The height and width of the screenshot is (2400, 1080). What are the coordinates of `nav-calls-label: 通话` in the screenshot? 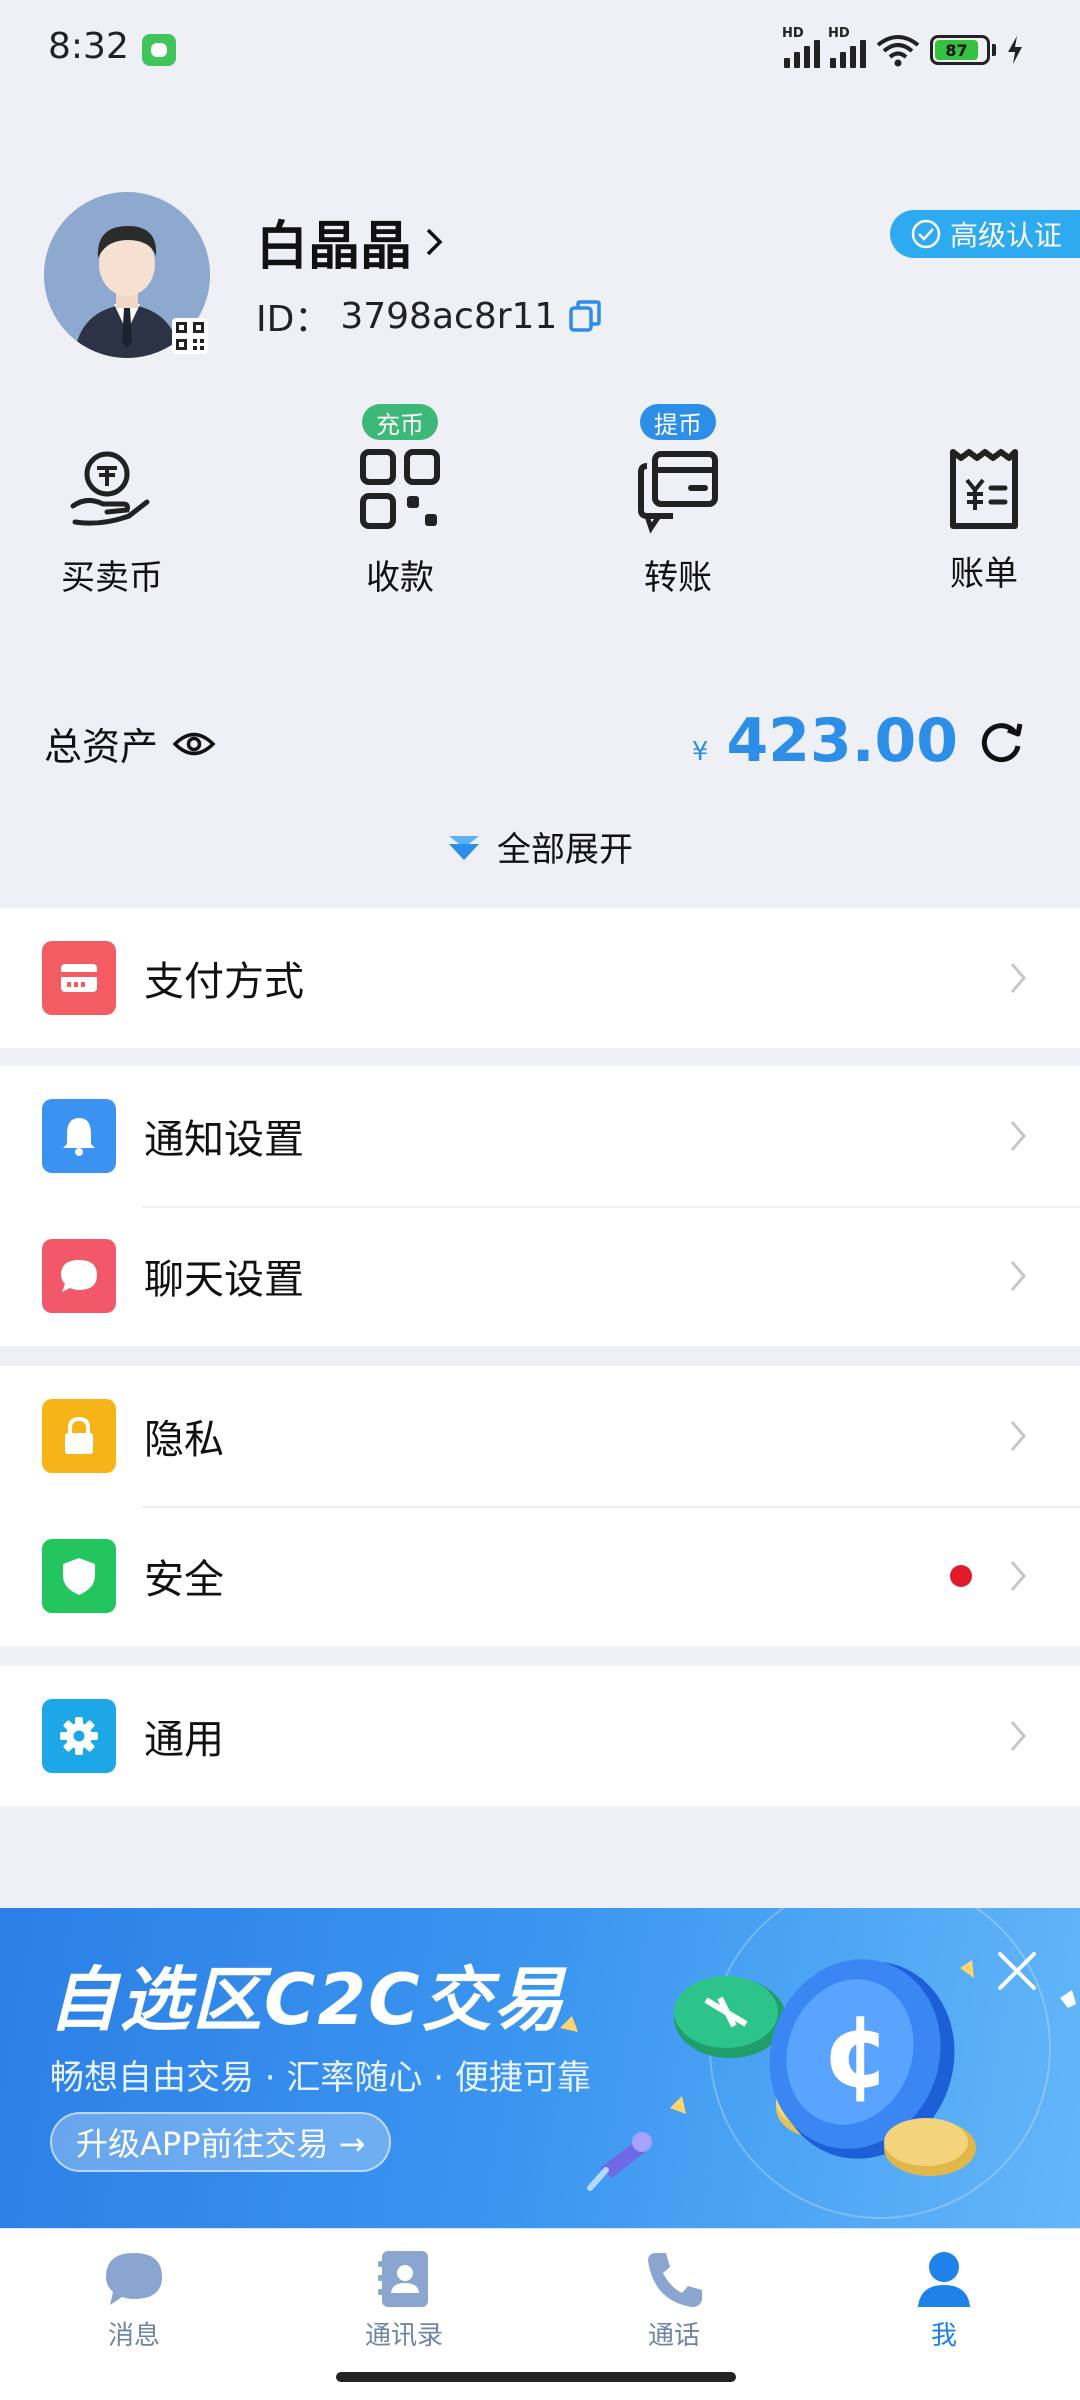 It's located at (673, 2336).